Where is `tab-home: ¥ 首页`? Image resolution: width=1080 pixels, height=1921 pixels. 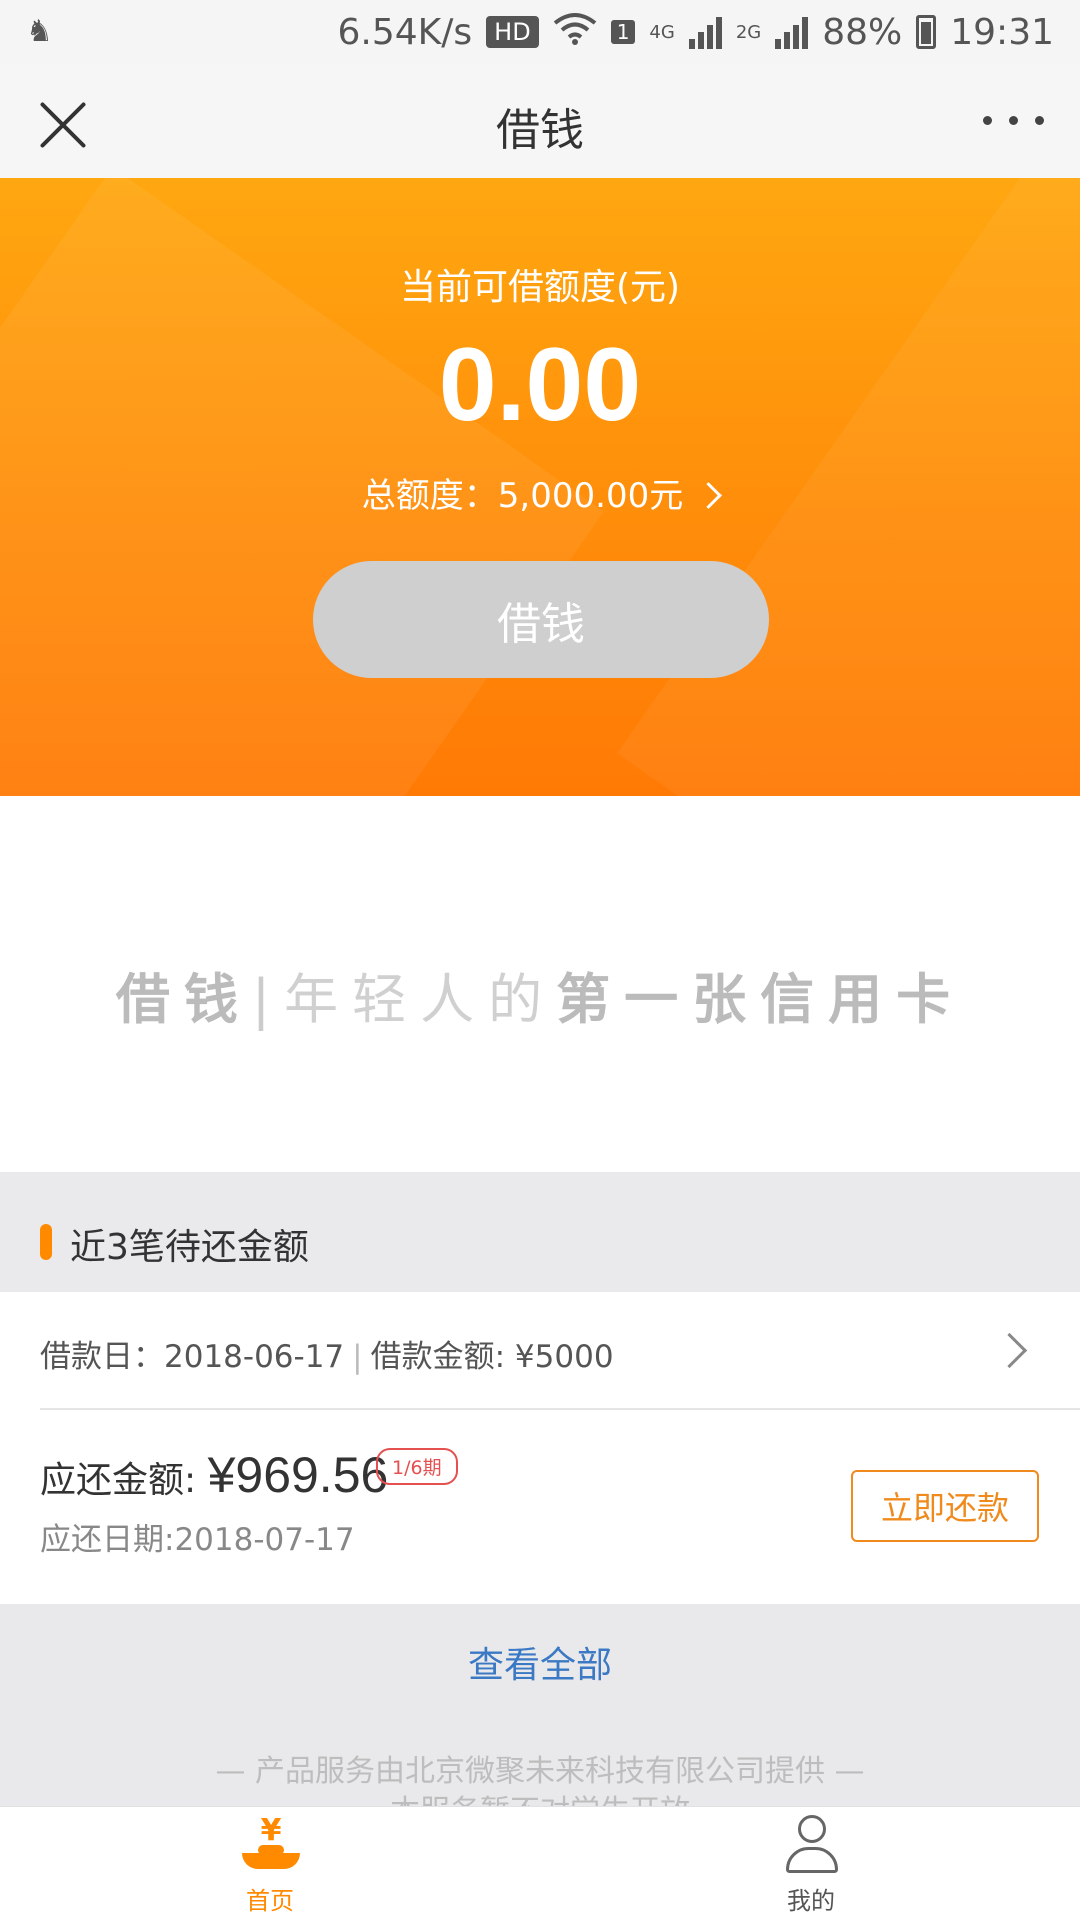 tab-home: ¥ 首页 is located at coordinates (270, 1864).